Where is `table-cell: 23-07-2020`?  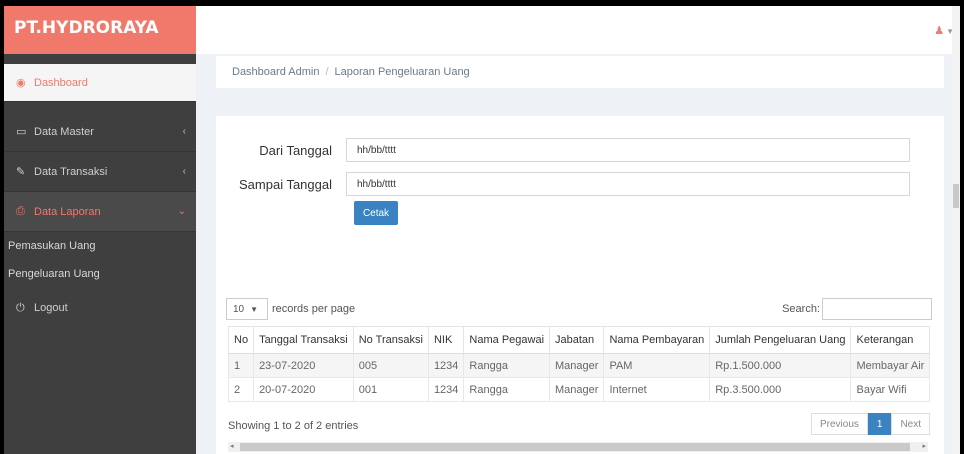 table-cell: 23-07-2020 is located at coordinates (303, 365).